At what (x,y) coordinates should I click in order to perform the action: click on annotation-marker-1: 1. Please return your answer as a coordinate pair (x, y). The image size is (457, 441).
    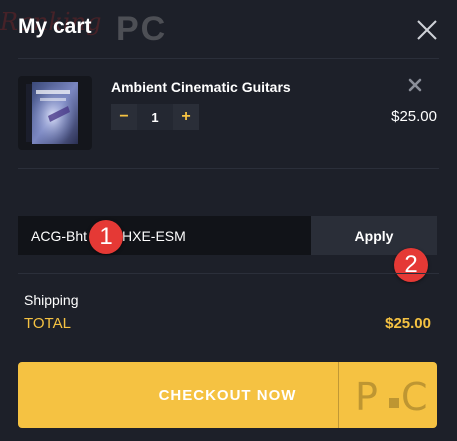
    Looking at the image, I should click on (106, 237).